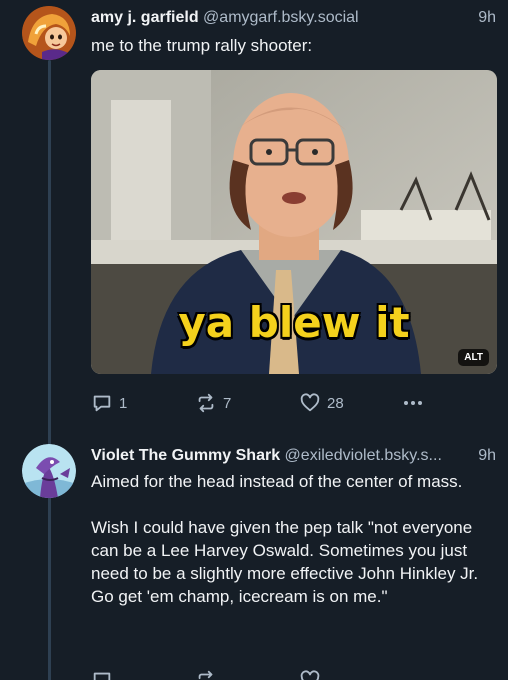 Image resolution: width=508 pixels, height=680 pixels. I want to click on repost-button, so click(206, 674).